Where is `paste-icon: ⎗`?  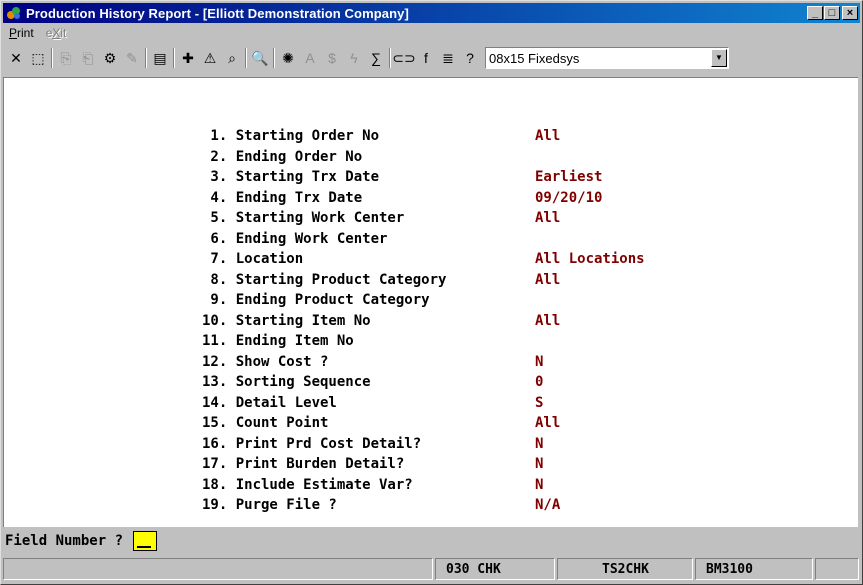 paste-icon: ⎗ is located at coordinates (88, 58).